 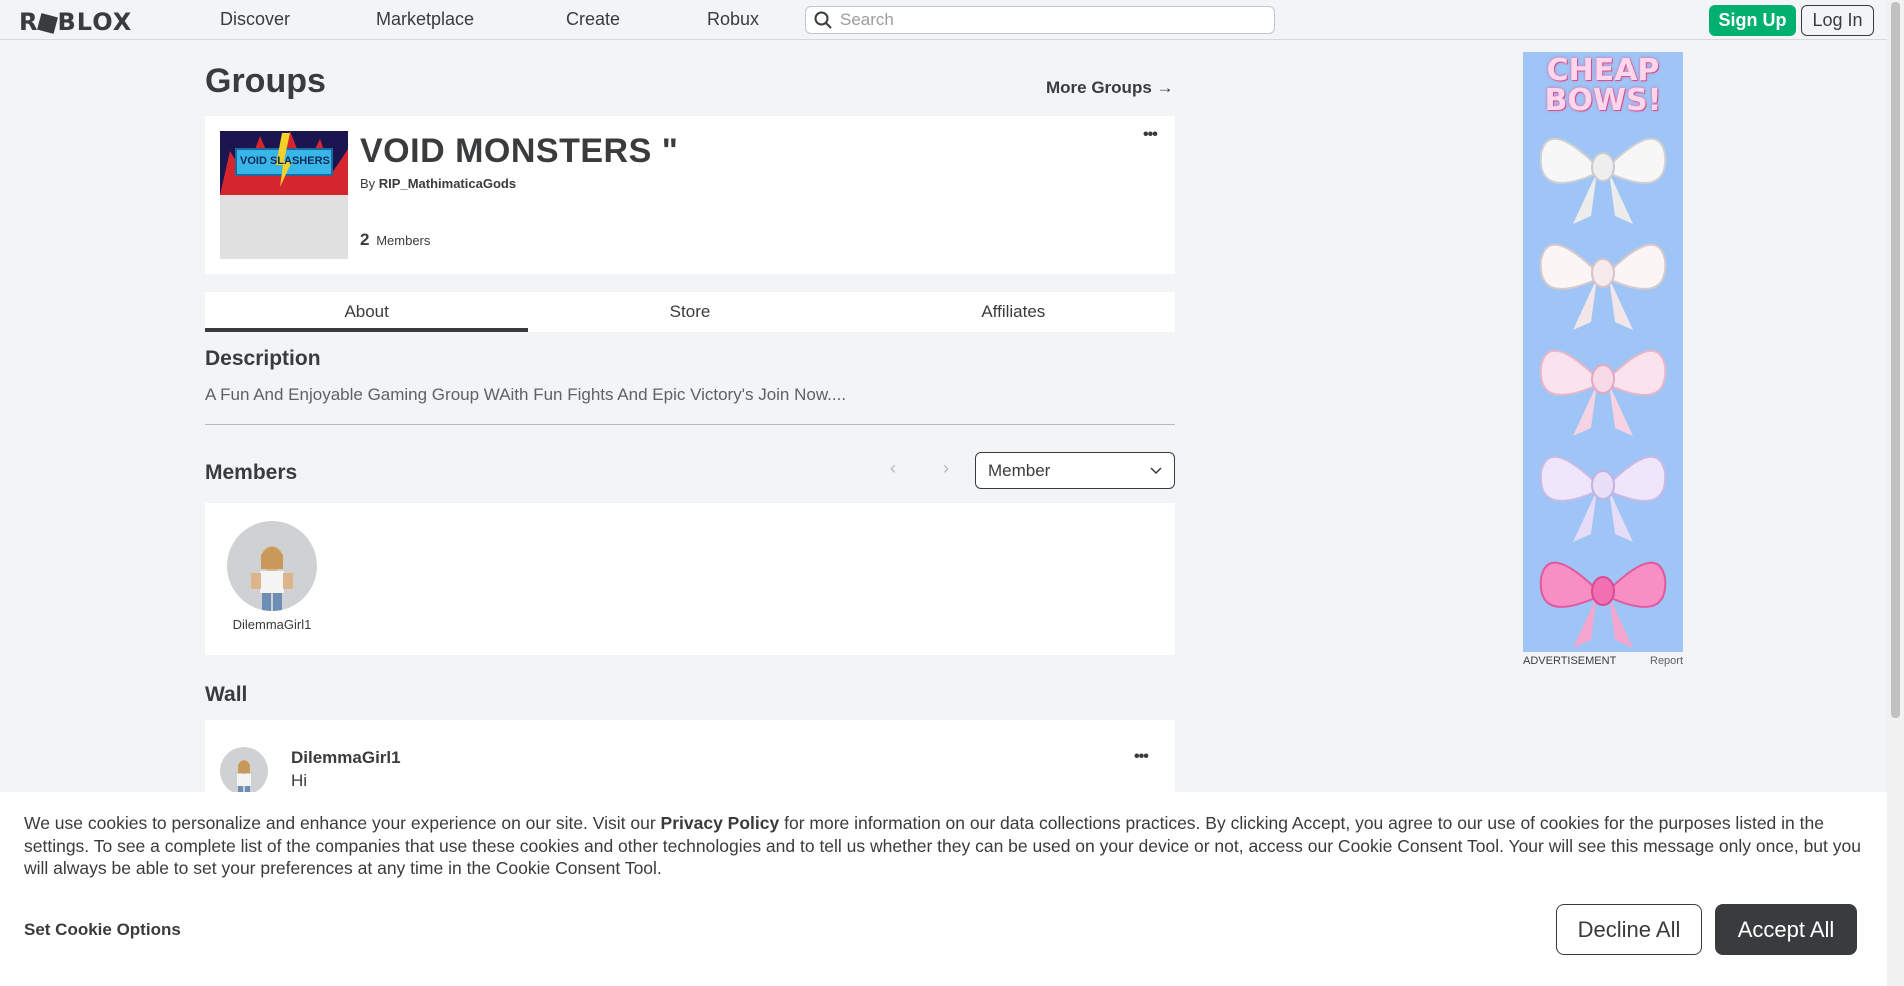 I want to click on wall-heading: Wall, so click(x=226, y=694).